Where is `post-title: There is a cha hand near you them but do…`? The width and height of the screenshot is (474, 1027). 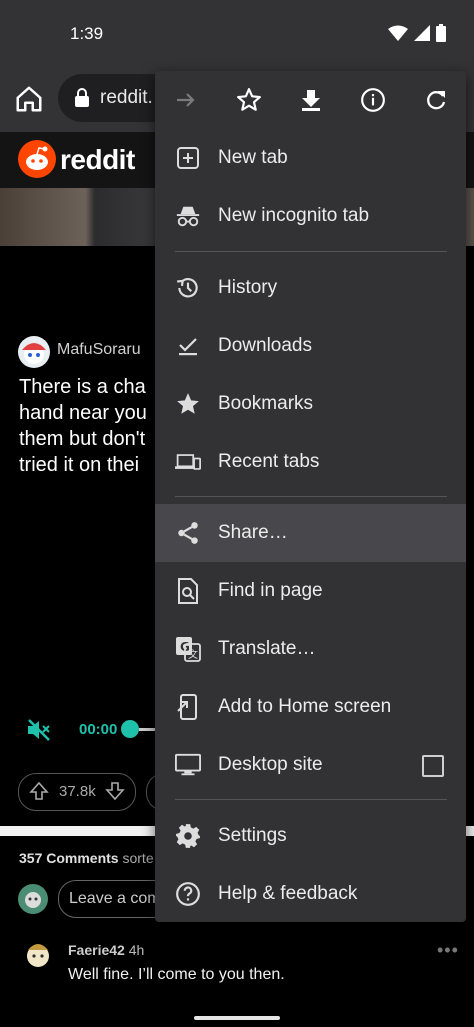
post-title: There is a cha hand near you them but do… is located at coordinates (83, 426).